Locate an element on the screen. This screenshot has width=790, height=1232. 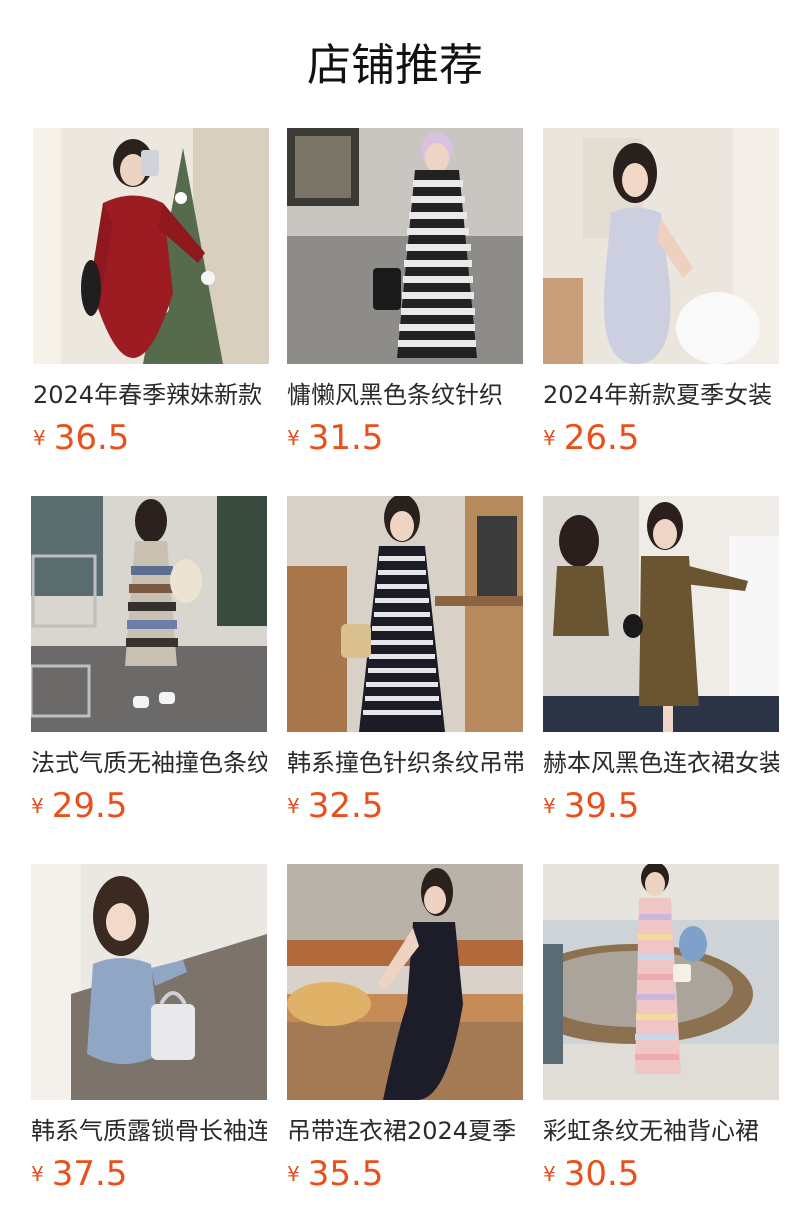
product-name: 赫本风黑色连衣裙女装 is located at coordinates (661, 763).